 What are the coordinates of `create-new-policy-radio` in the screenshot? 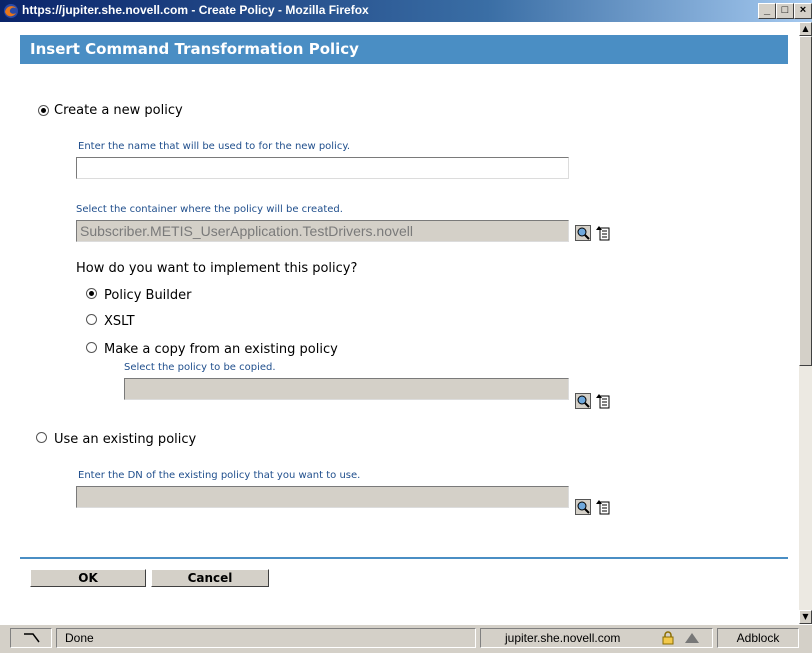 It's located at (43, 110).